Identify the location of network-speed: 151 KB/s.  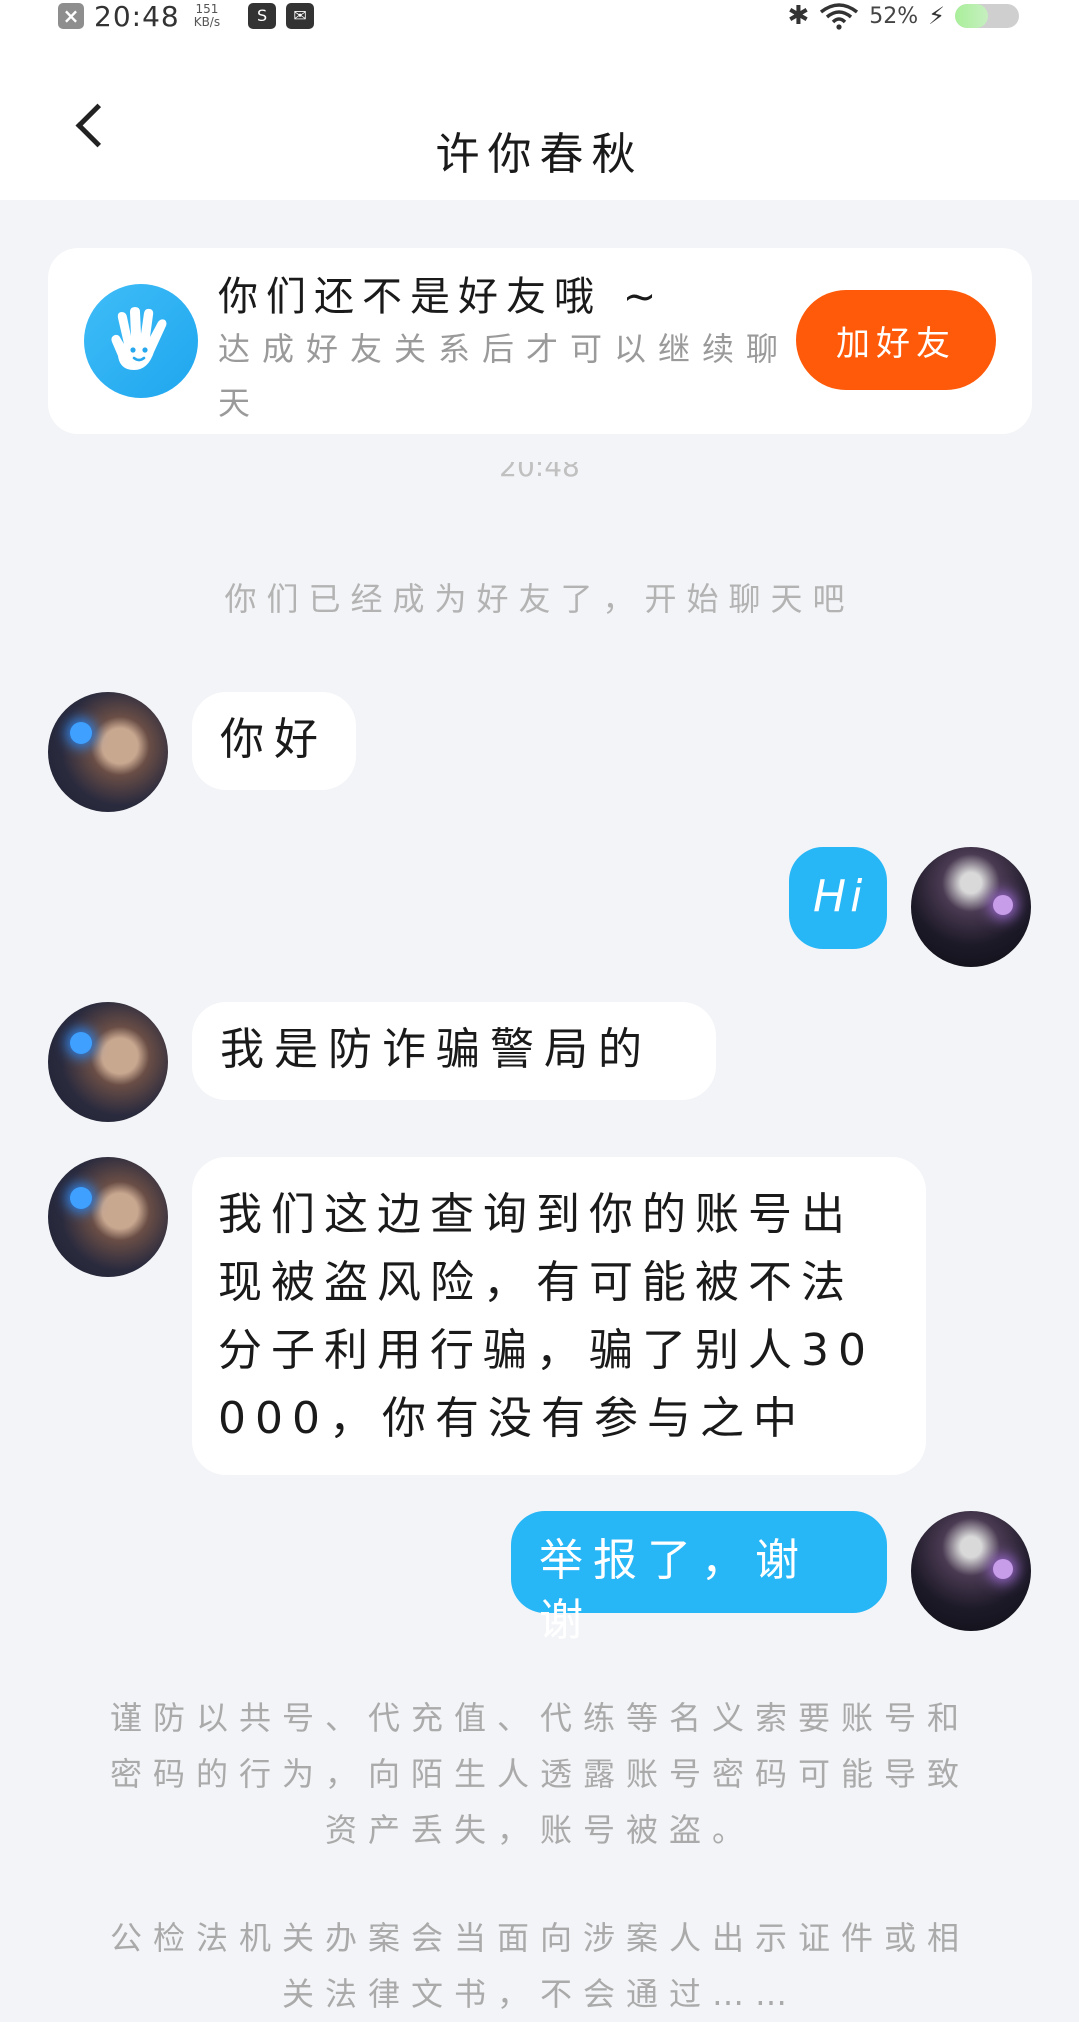
(207, 15).